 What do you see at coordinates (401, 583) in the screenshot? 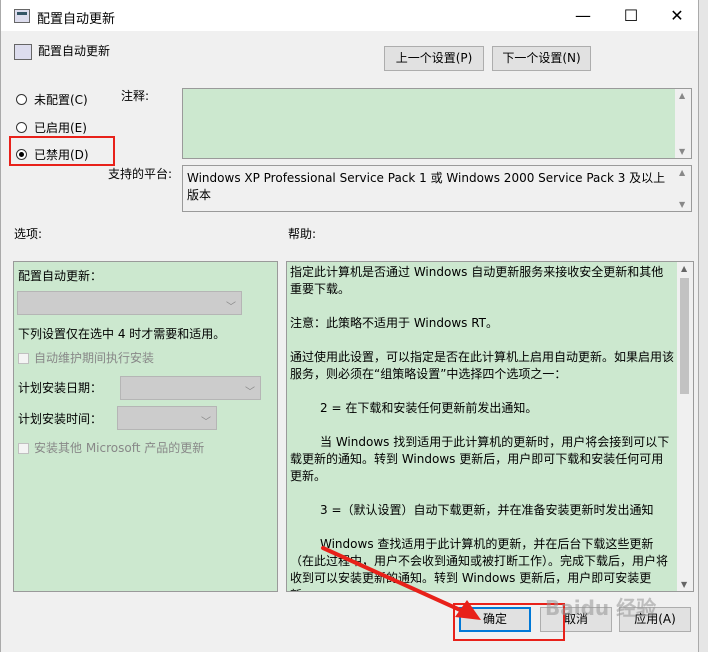
I see `red-arrow-annotation` at bounding box center [401, 583].